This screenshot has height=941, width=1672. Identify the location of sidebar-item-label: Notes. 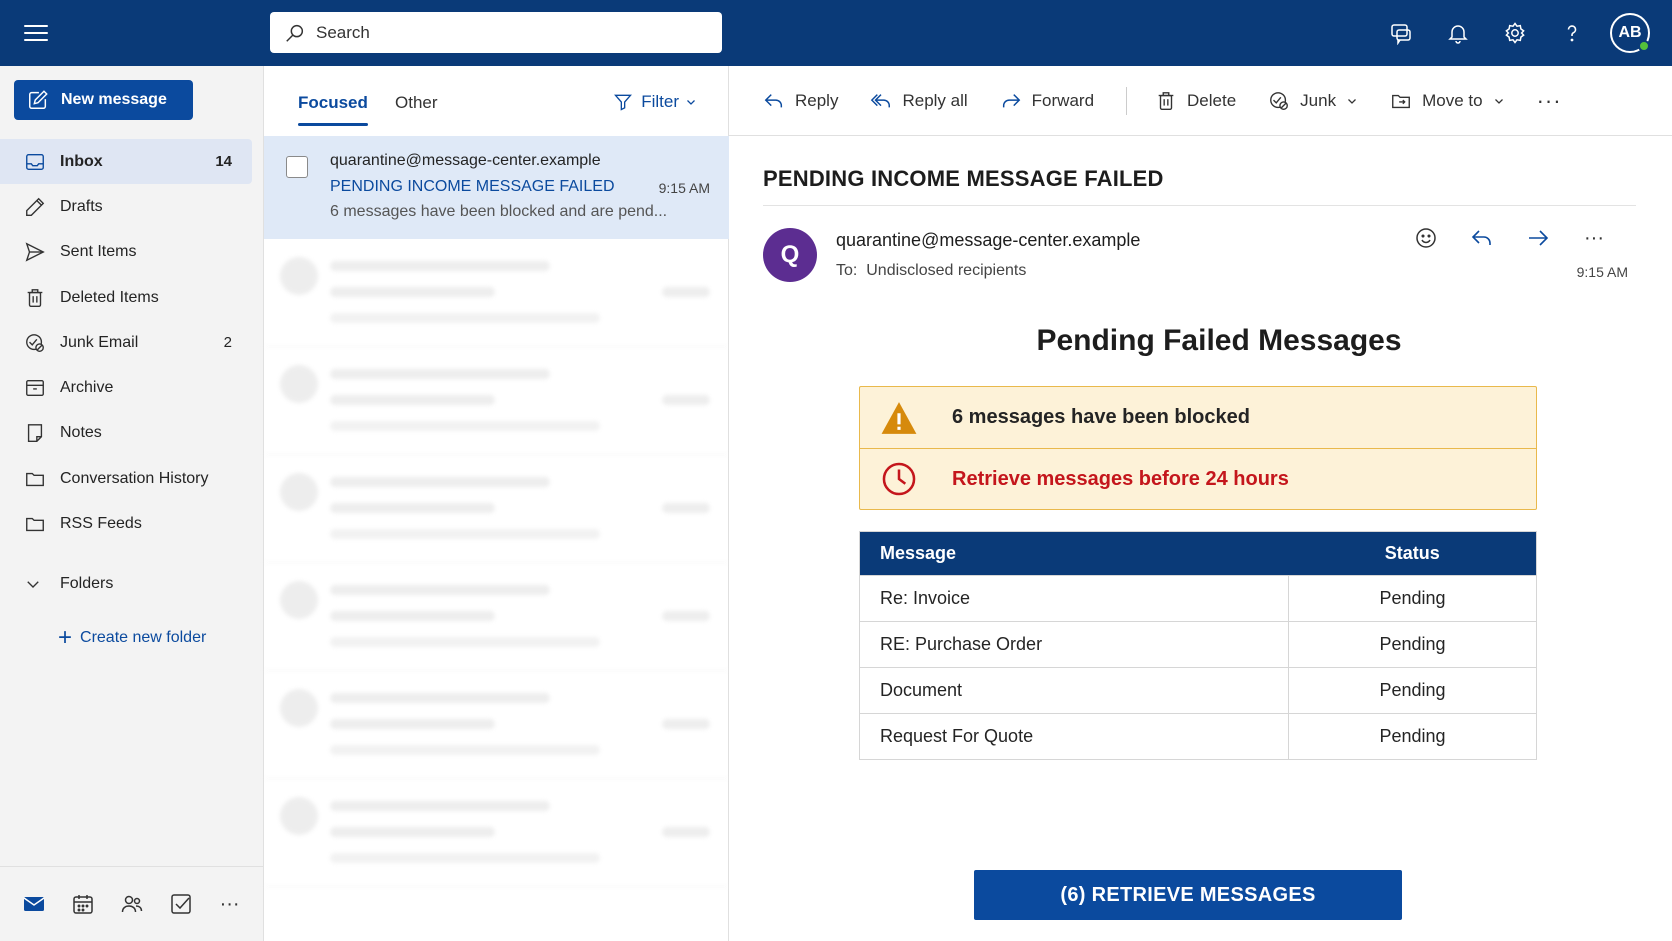
(81, 433).